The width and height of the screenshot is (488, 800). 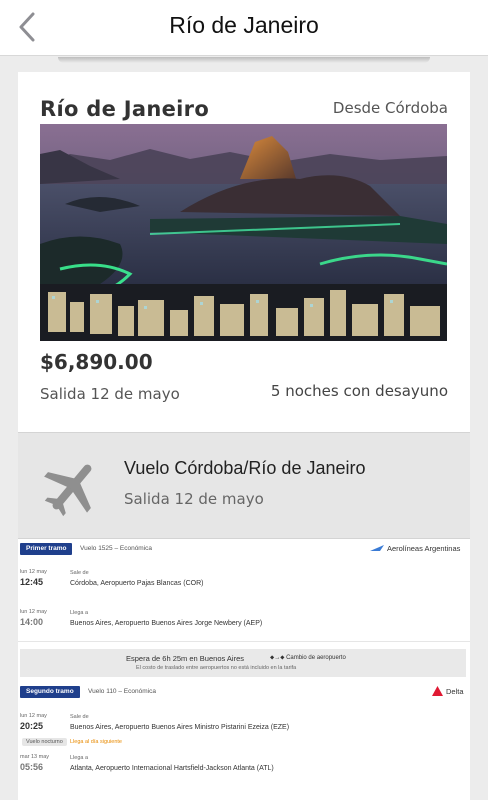 What do you see at coordinates (110, 394) in the screenshot?
I see `departure-date: Salida 12 de mayo` at bounding box center [110, 394].